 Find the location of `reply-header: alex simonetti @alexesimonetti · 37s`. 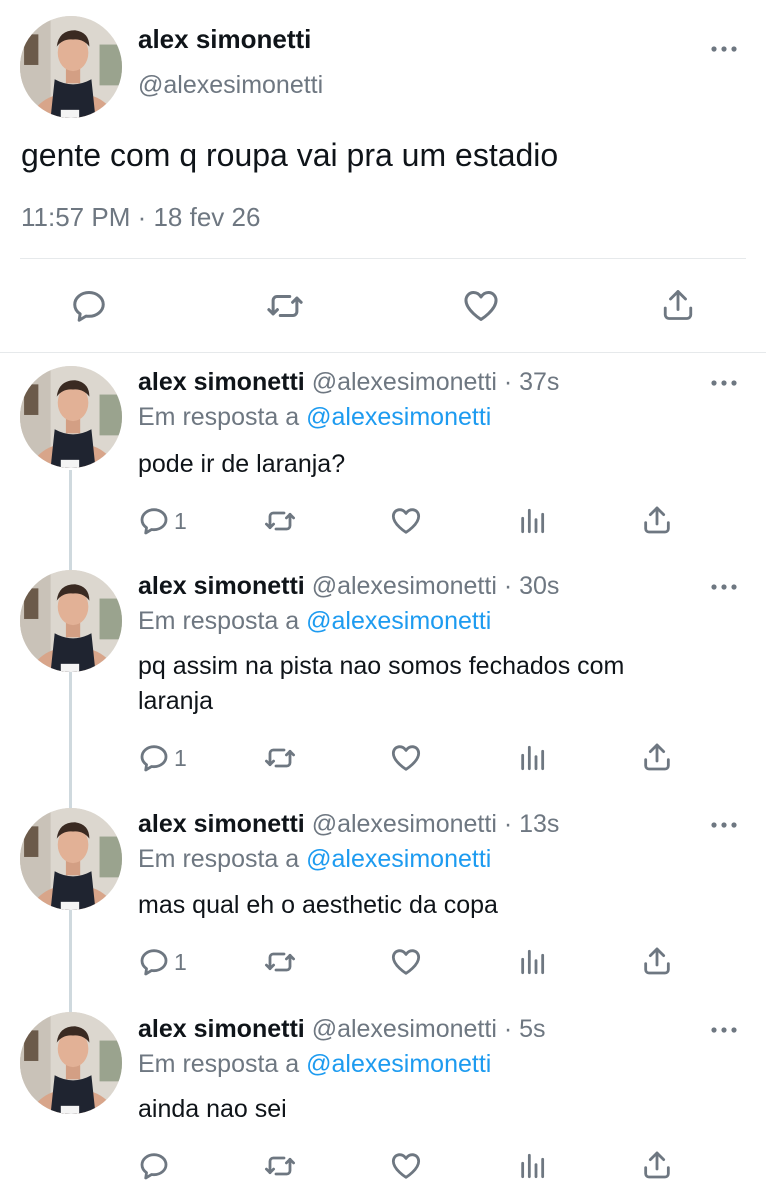

reply-header: alex simonetti @alexesimonetti · 37s is located at coordinates (348, 382).